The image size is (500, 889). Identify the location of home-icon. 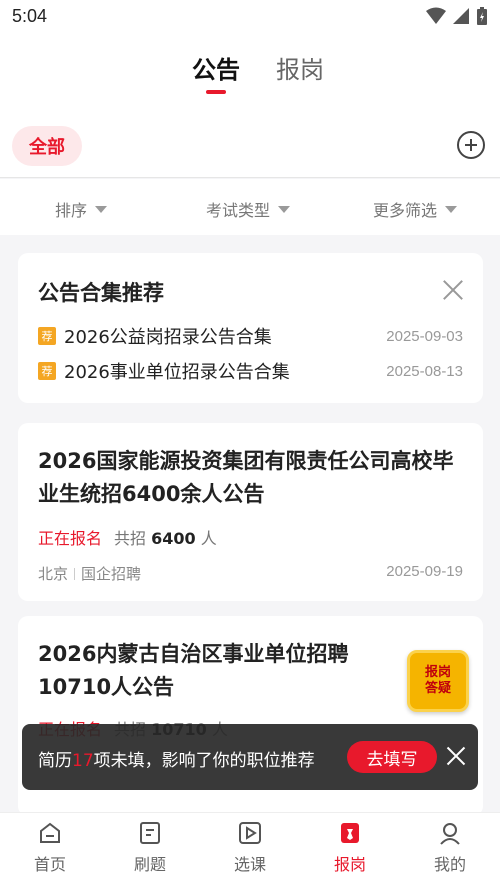
(50, 832).